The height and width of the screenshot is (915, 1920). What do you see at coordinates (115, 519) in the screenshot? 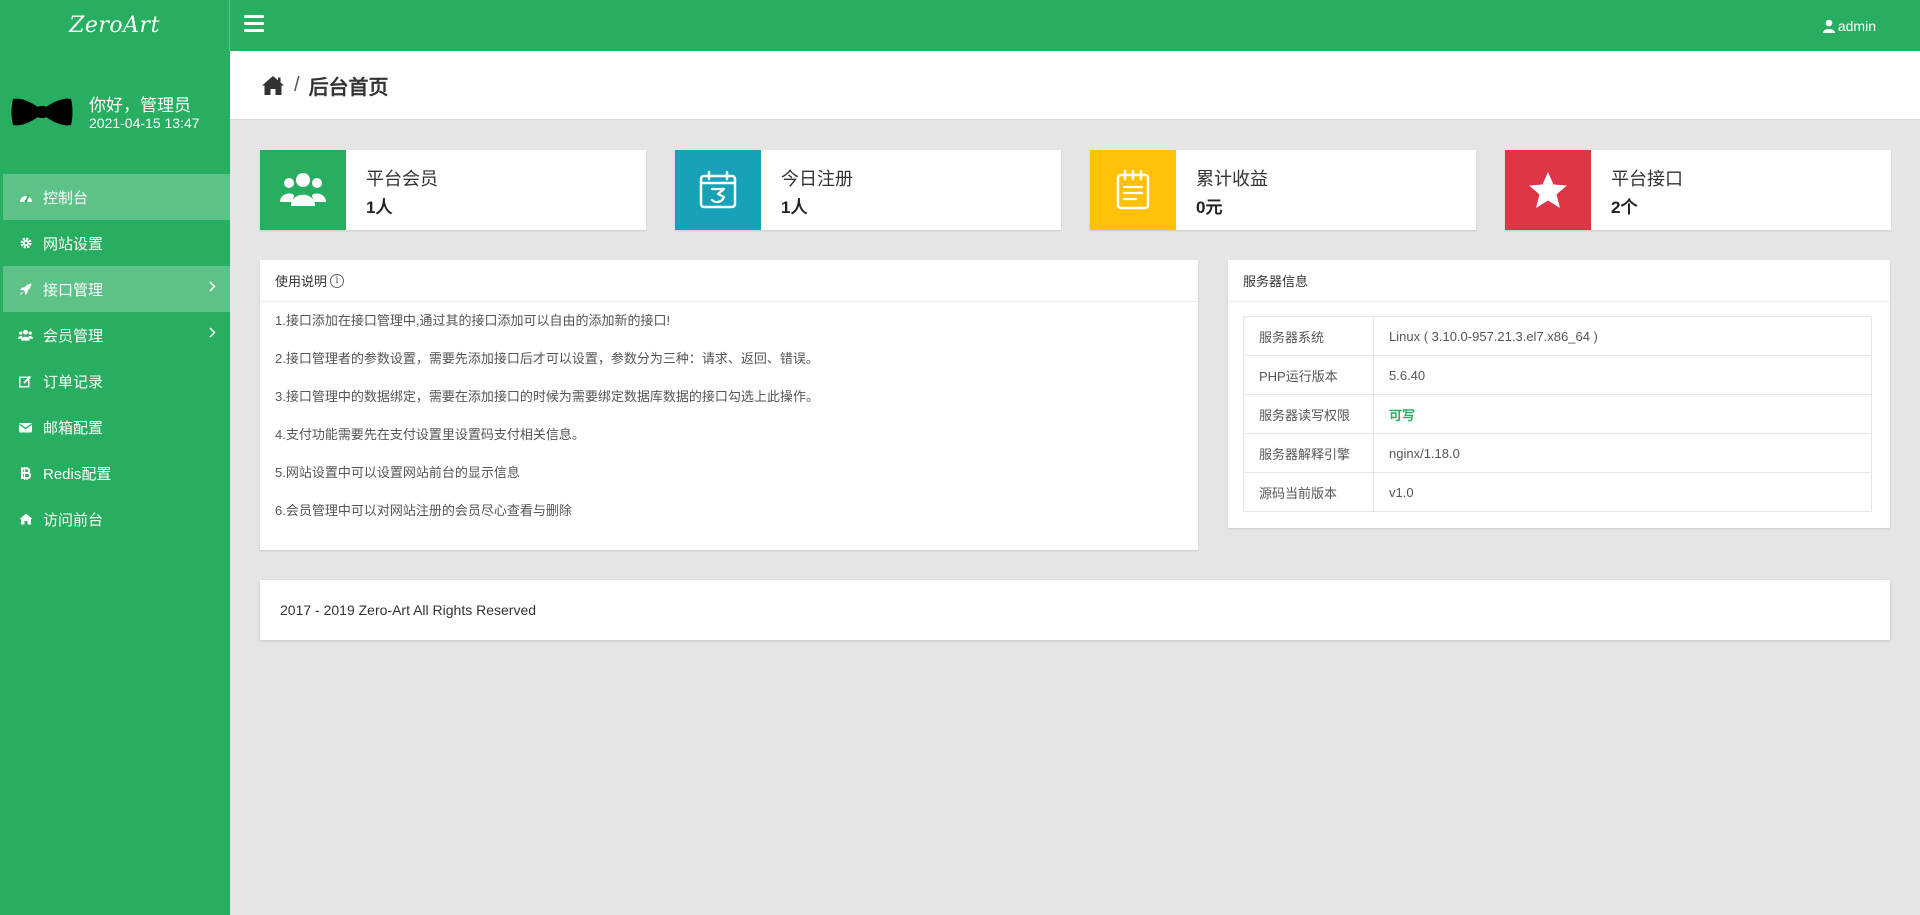
I see `sidebar-item-visit-front: 访问前台` at bounding box center [115, 519].